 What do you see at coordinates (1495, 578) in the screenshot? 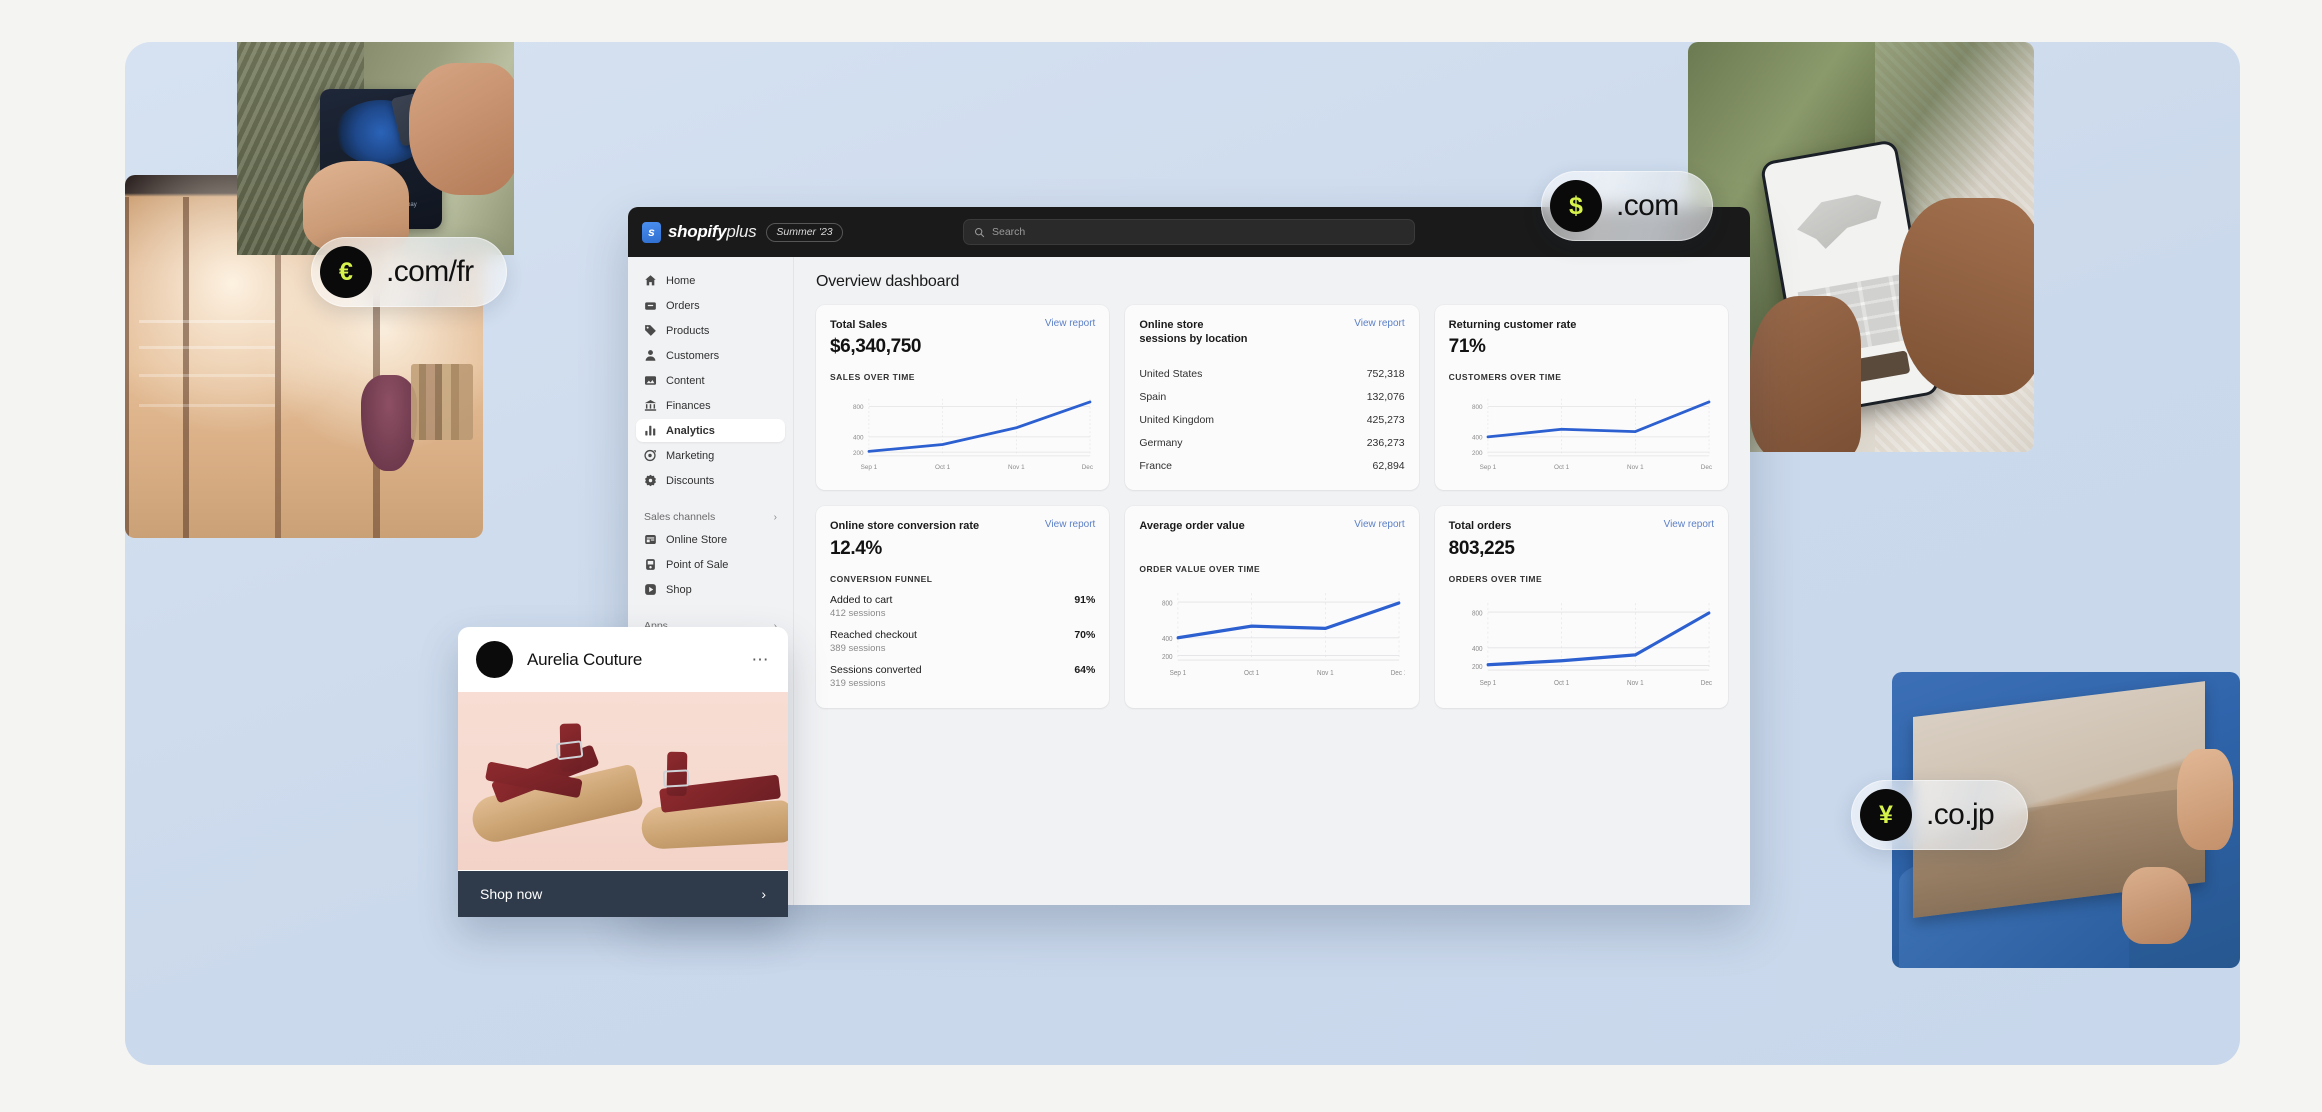
I see `chart-section-label: ORDERS OVER TIME` at bounding box center [1495, 578].